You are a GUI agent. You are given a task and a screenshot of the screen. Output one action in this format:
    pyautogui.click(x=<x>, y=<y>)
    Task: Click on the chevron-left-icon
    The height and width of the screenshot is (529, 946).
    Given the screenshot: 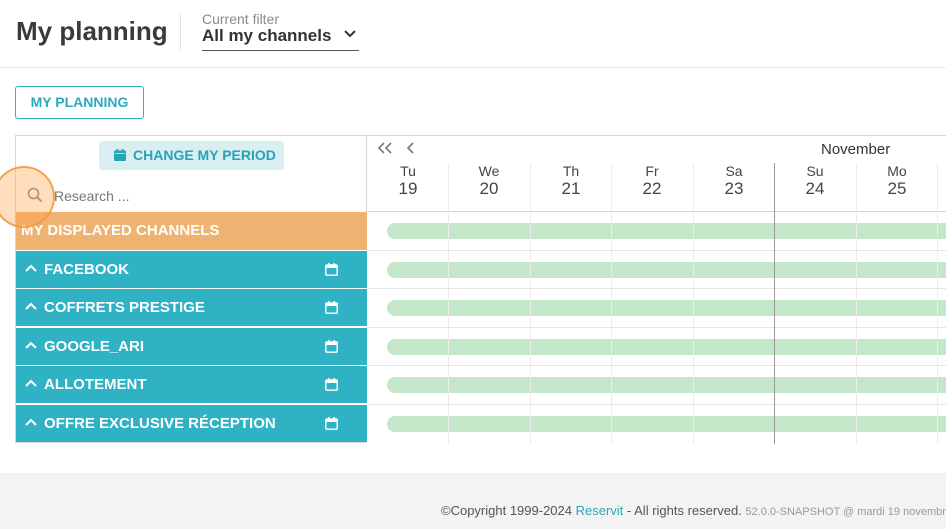 What is the action you would take?
    pyautogui.click(x=410, y=148)
    